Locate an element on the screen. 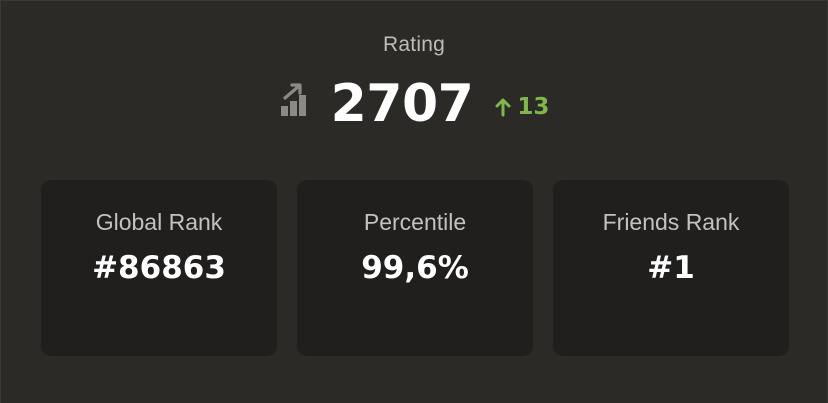 Image resolution: width=828 pixels, height=403 pixels. stat-value: #86863 is located at coordinates (159, 268).